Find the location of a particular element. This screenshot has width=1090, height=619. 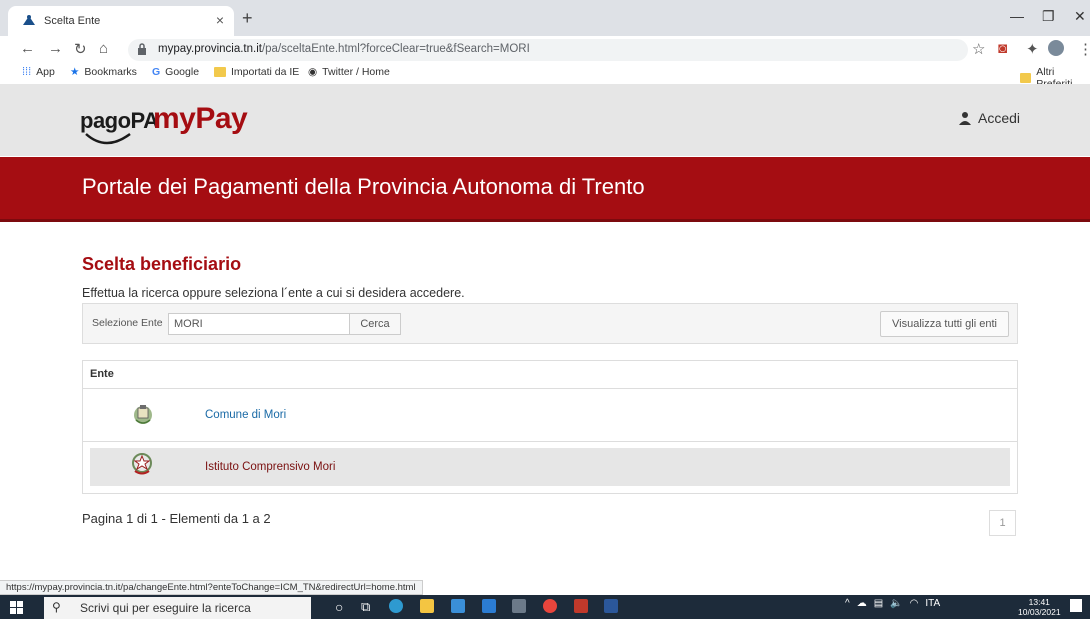

cloud-icon: ☁ is located at coordinates (862, 603).